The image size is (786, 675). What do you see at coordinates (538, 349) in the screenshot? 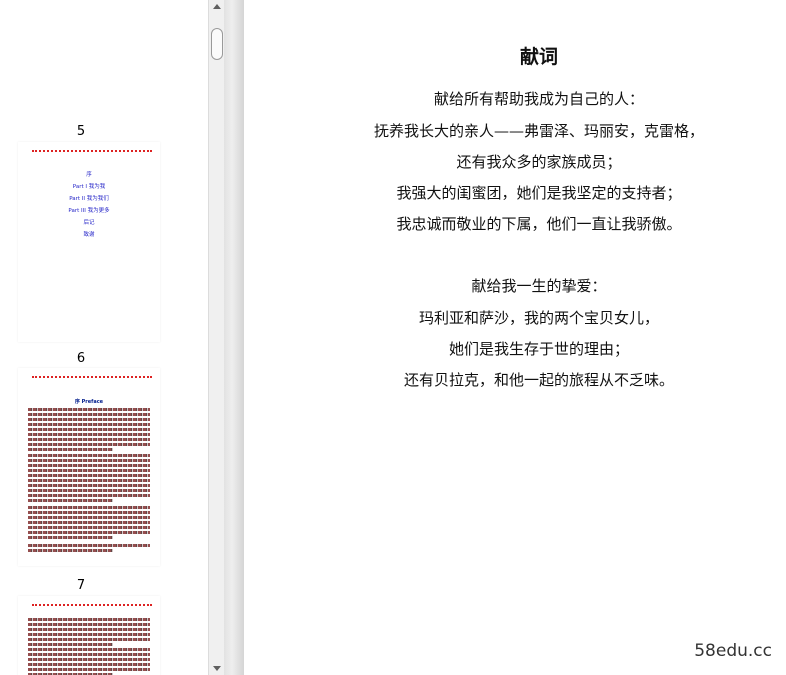
I see `dedication-line: 她们是我生存于世的理由；` at bounding box center [538, 349].